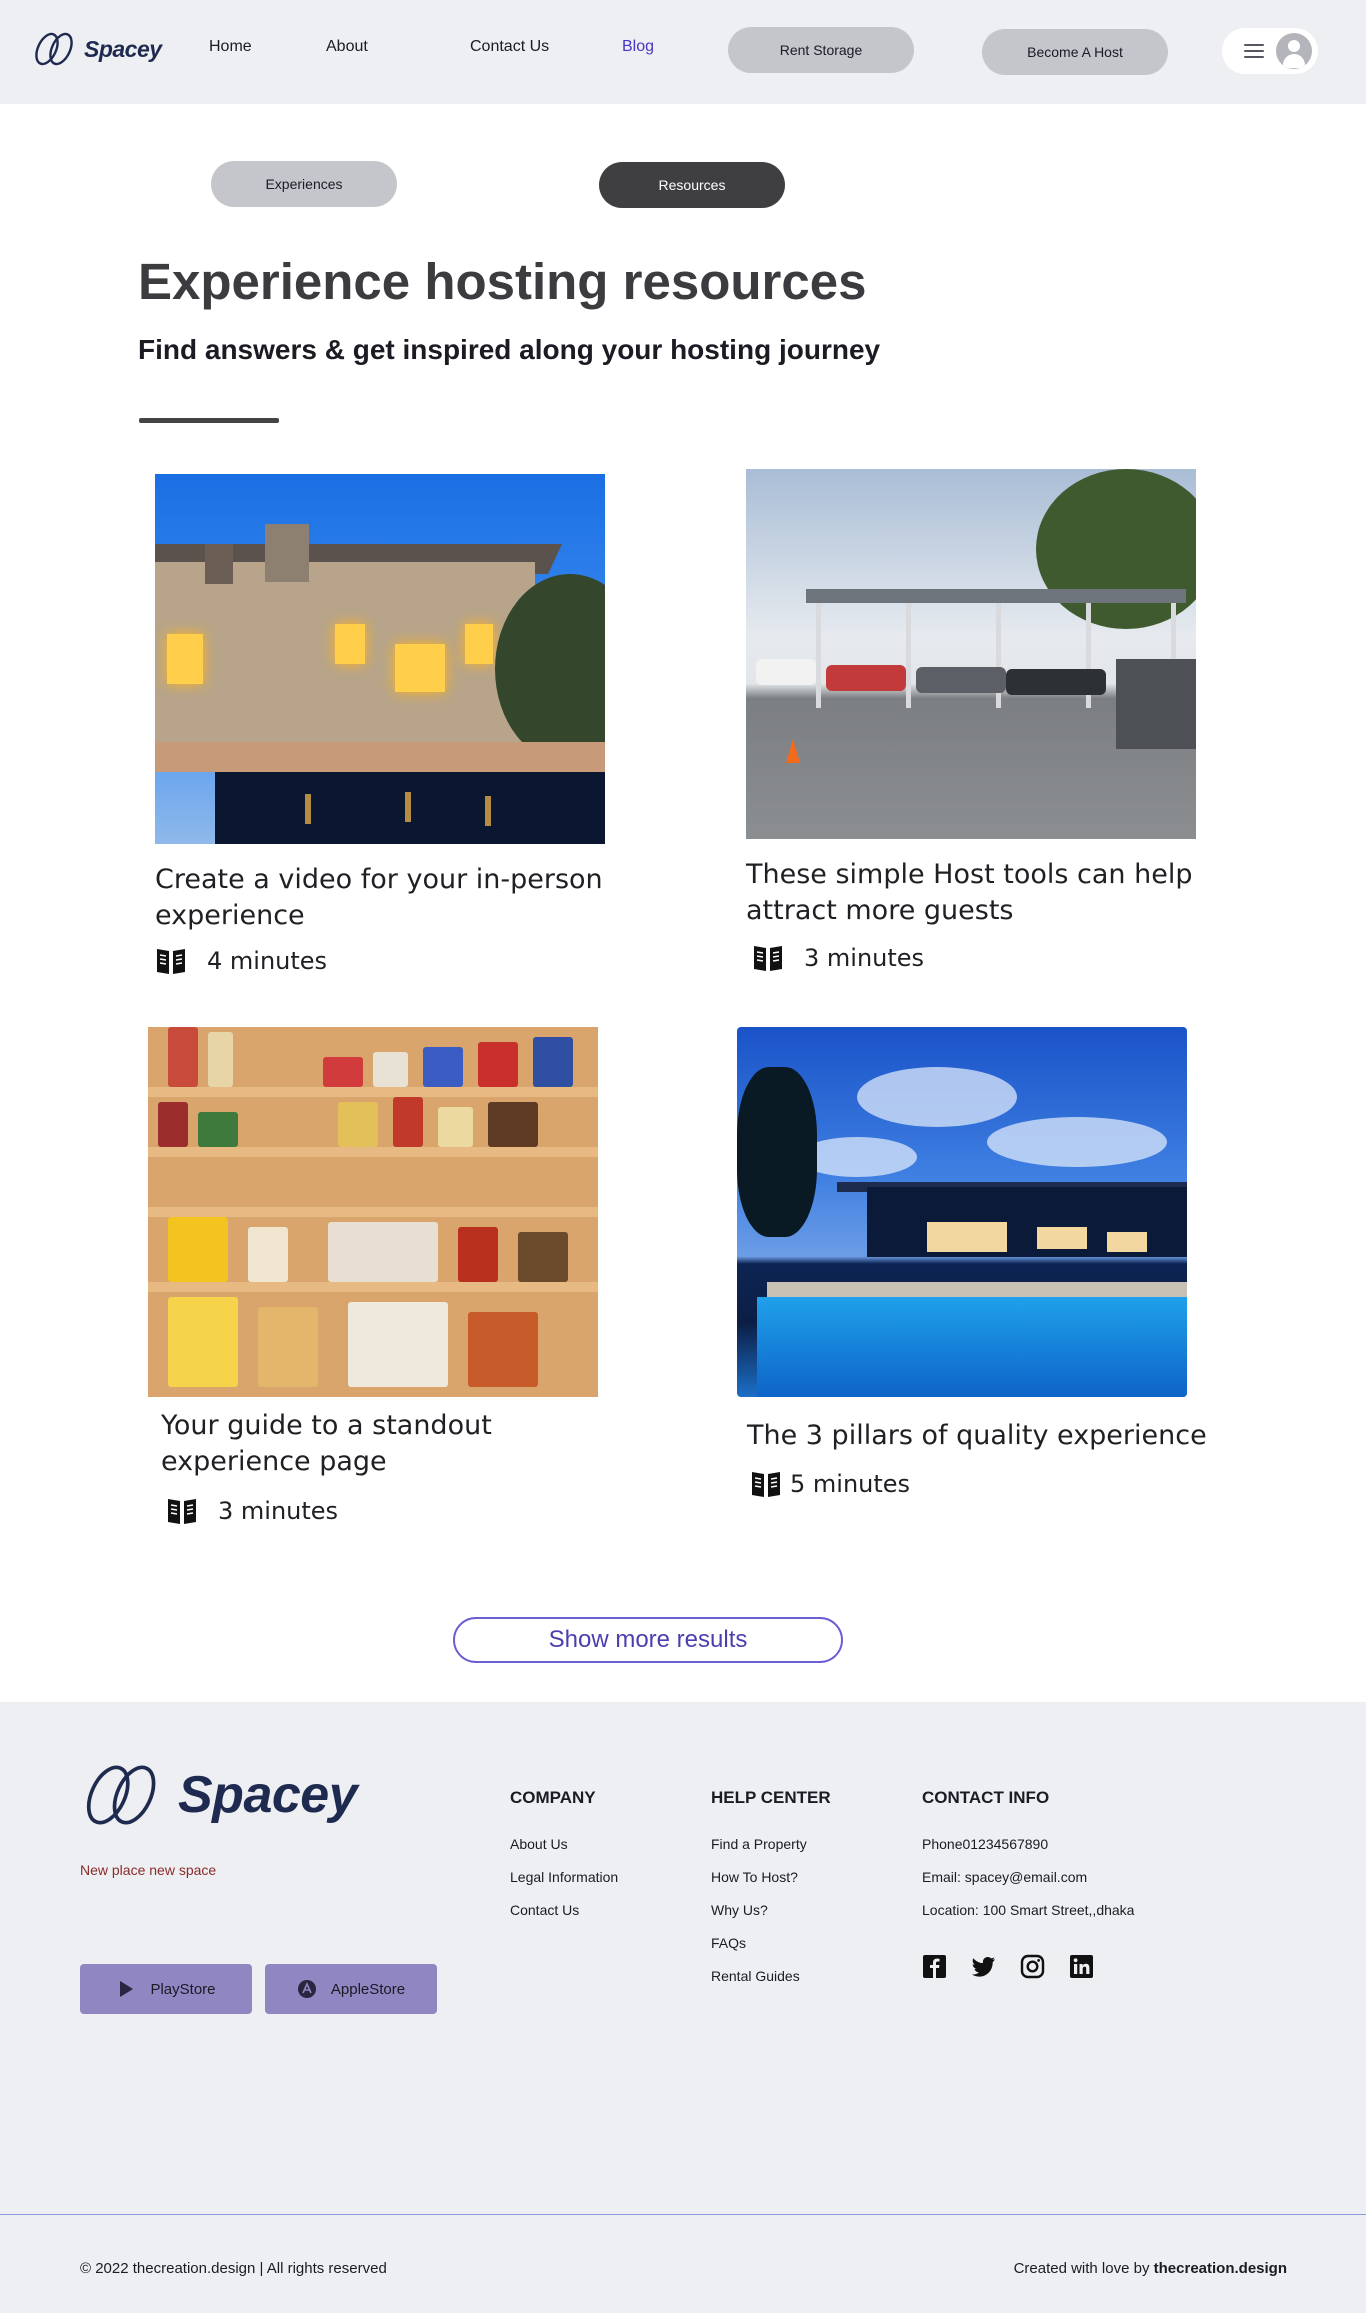 The image size is (1366, 2313). I want to click on card-read-time: 5 minutes, so click(830, 1484).